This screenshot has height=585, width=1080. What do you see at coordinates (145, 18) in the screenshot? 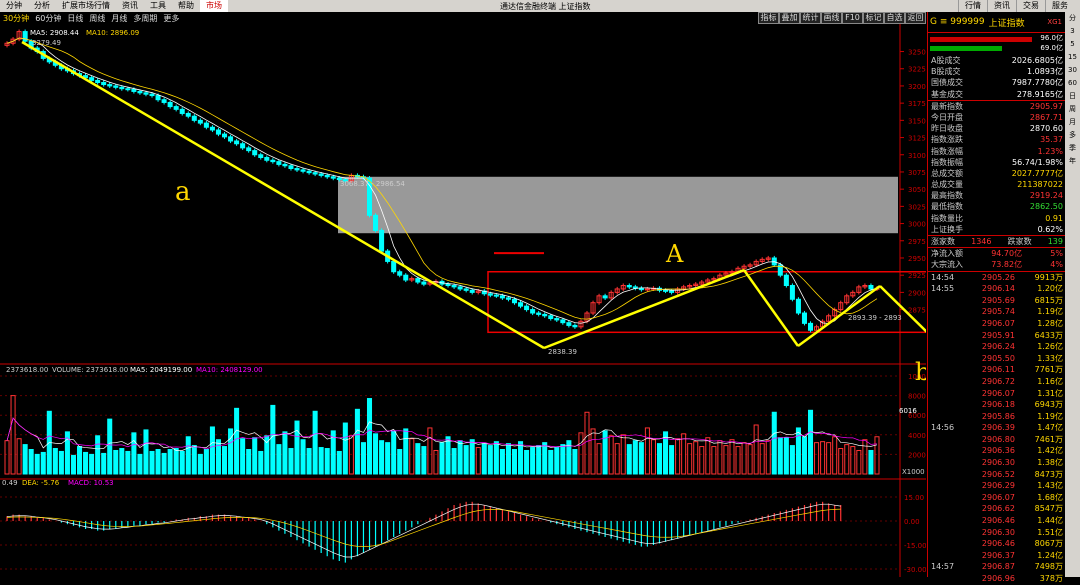
I see `period-multi: 多周期` at bounding box center [145, 18].